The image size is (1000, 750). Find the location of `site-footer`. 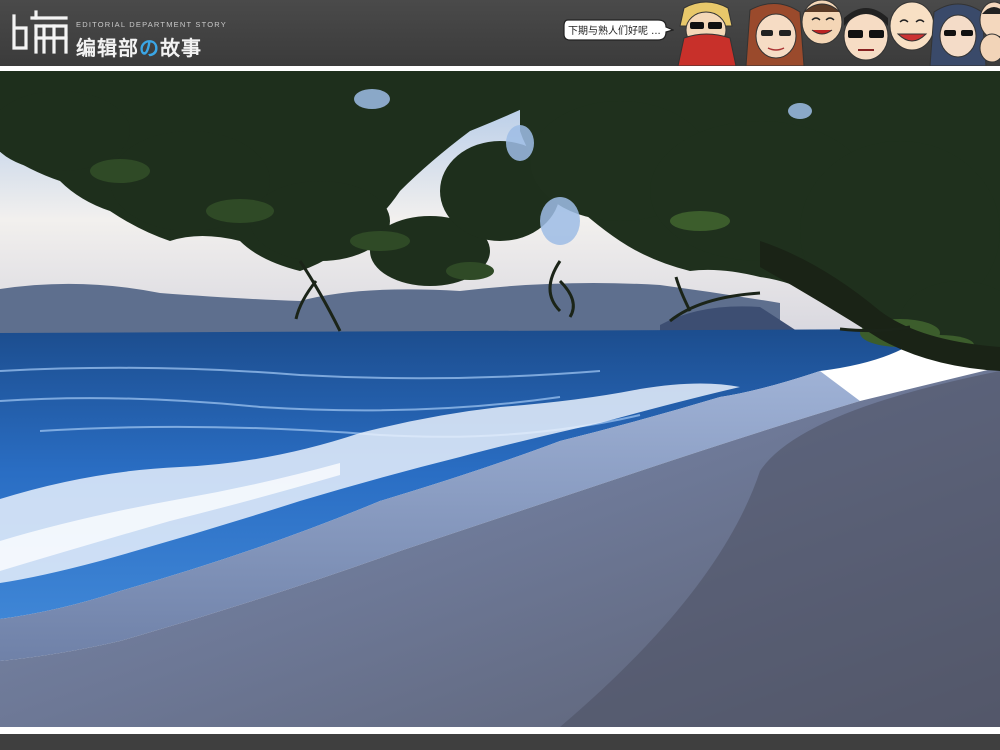

site-footer is located at coordinates (500, 742).